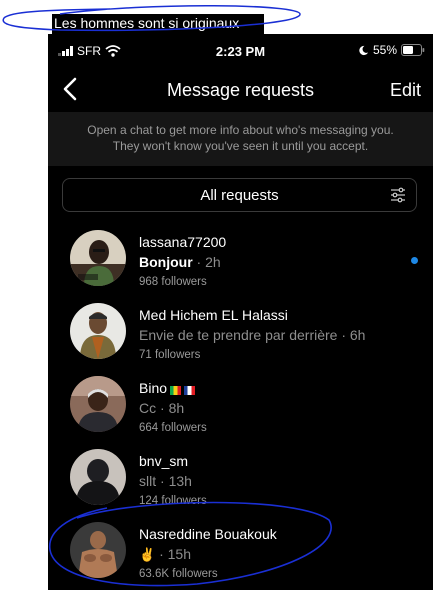  What do you see at coordinates (405, 90) in the screenshot?
I see `edit-button: Edit` at bounding box center [405, 90].